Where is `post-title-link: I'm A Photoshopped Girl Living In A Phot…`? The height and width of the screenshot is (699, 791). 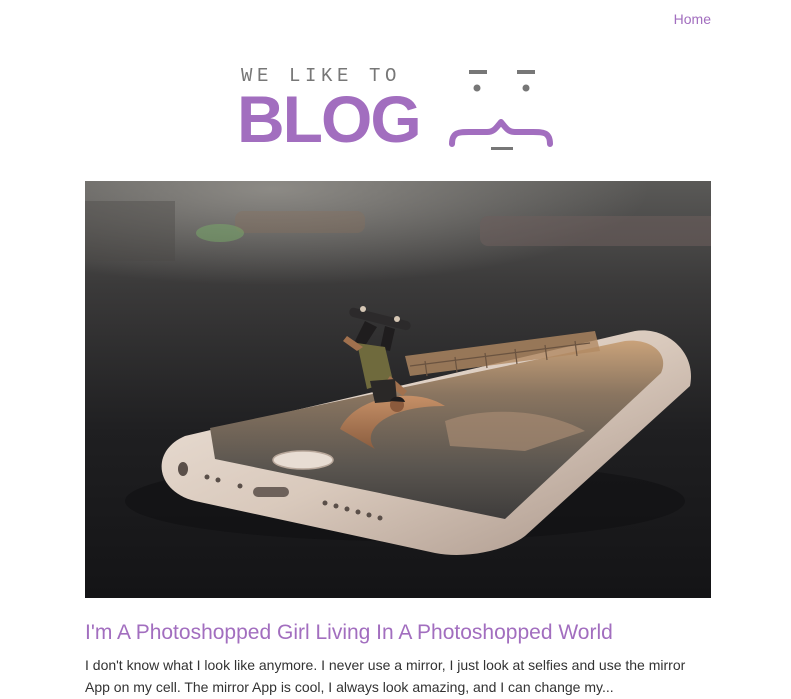 post-title-link: I'm A Photoshopped Girl Living In A Phot… is located at coordinates (405, 633).